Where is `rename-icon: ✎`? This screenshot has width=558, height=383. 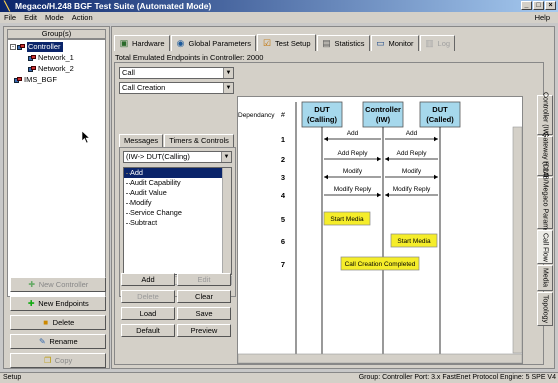 rename-icon: ✎ is located at coordinates (42, 341).